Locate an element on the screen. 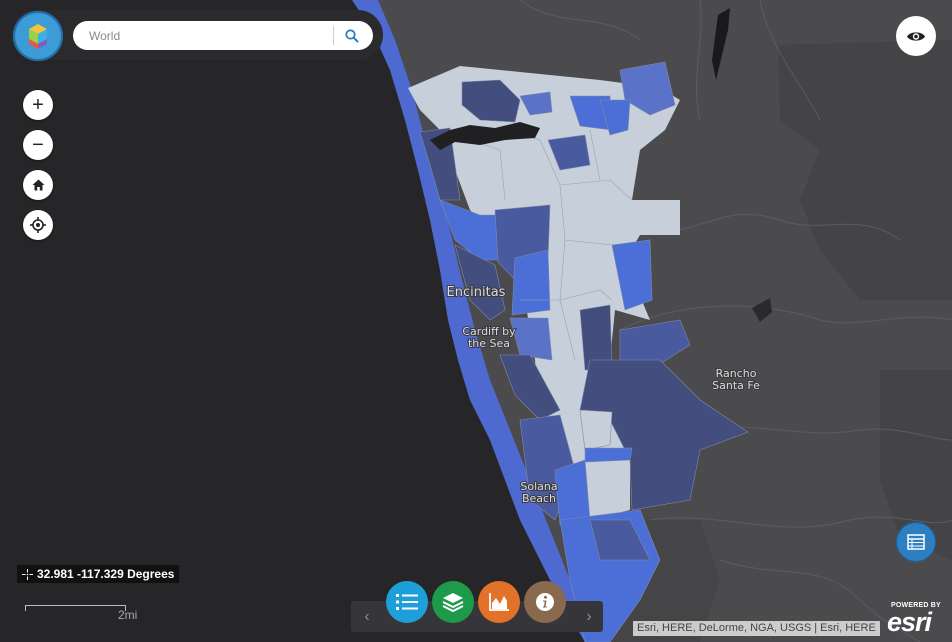 The height and width of the screenshot is (642, 952). info-icon is located at coordinates (545, 602).